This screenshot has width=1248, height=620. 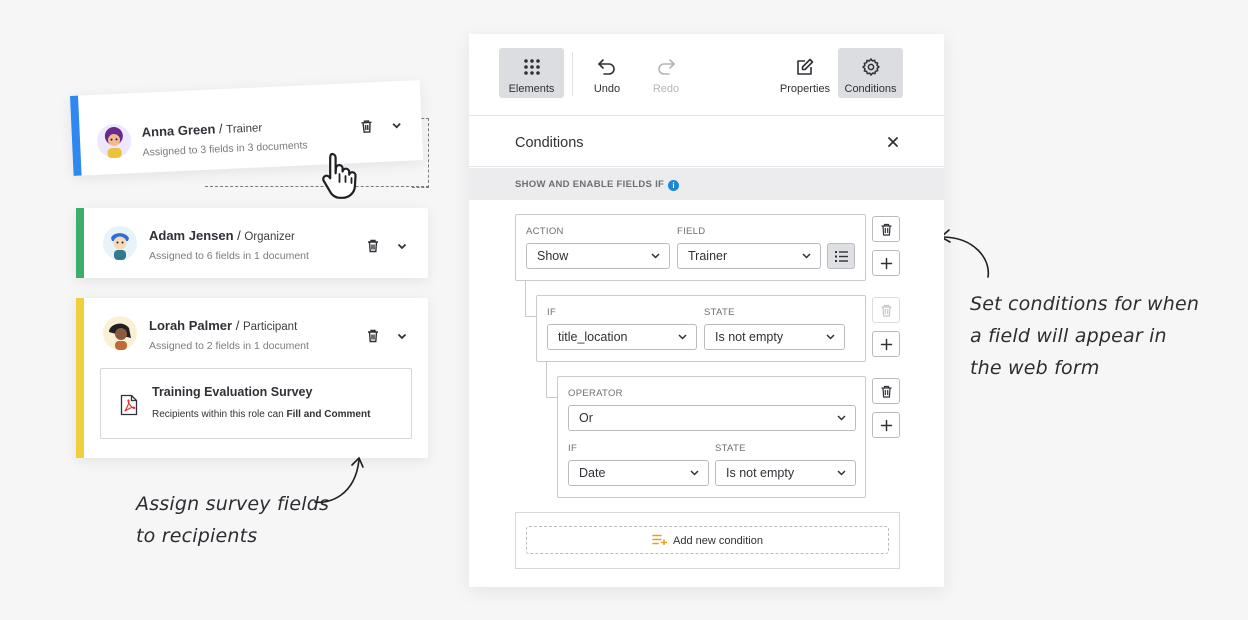 What do you see at coordinates (229, 256) in the screenshot?
I see `role-summary: Assigned to 6 fields in 1 document` at bounding box center [229, 256].